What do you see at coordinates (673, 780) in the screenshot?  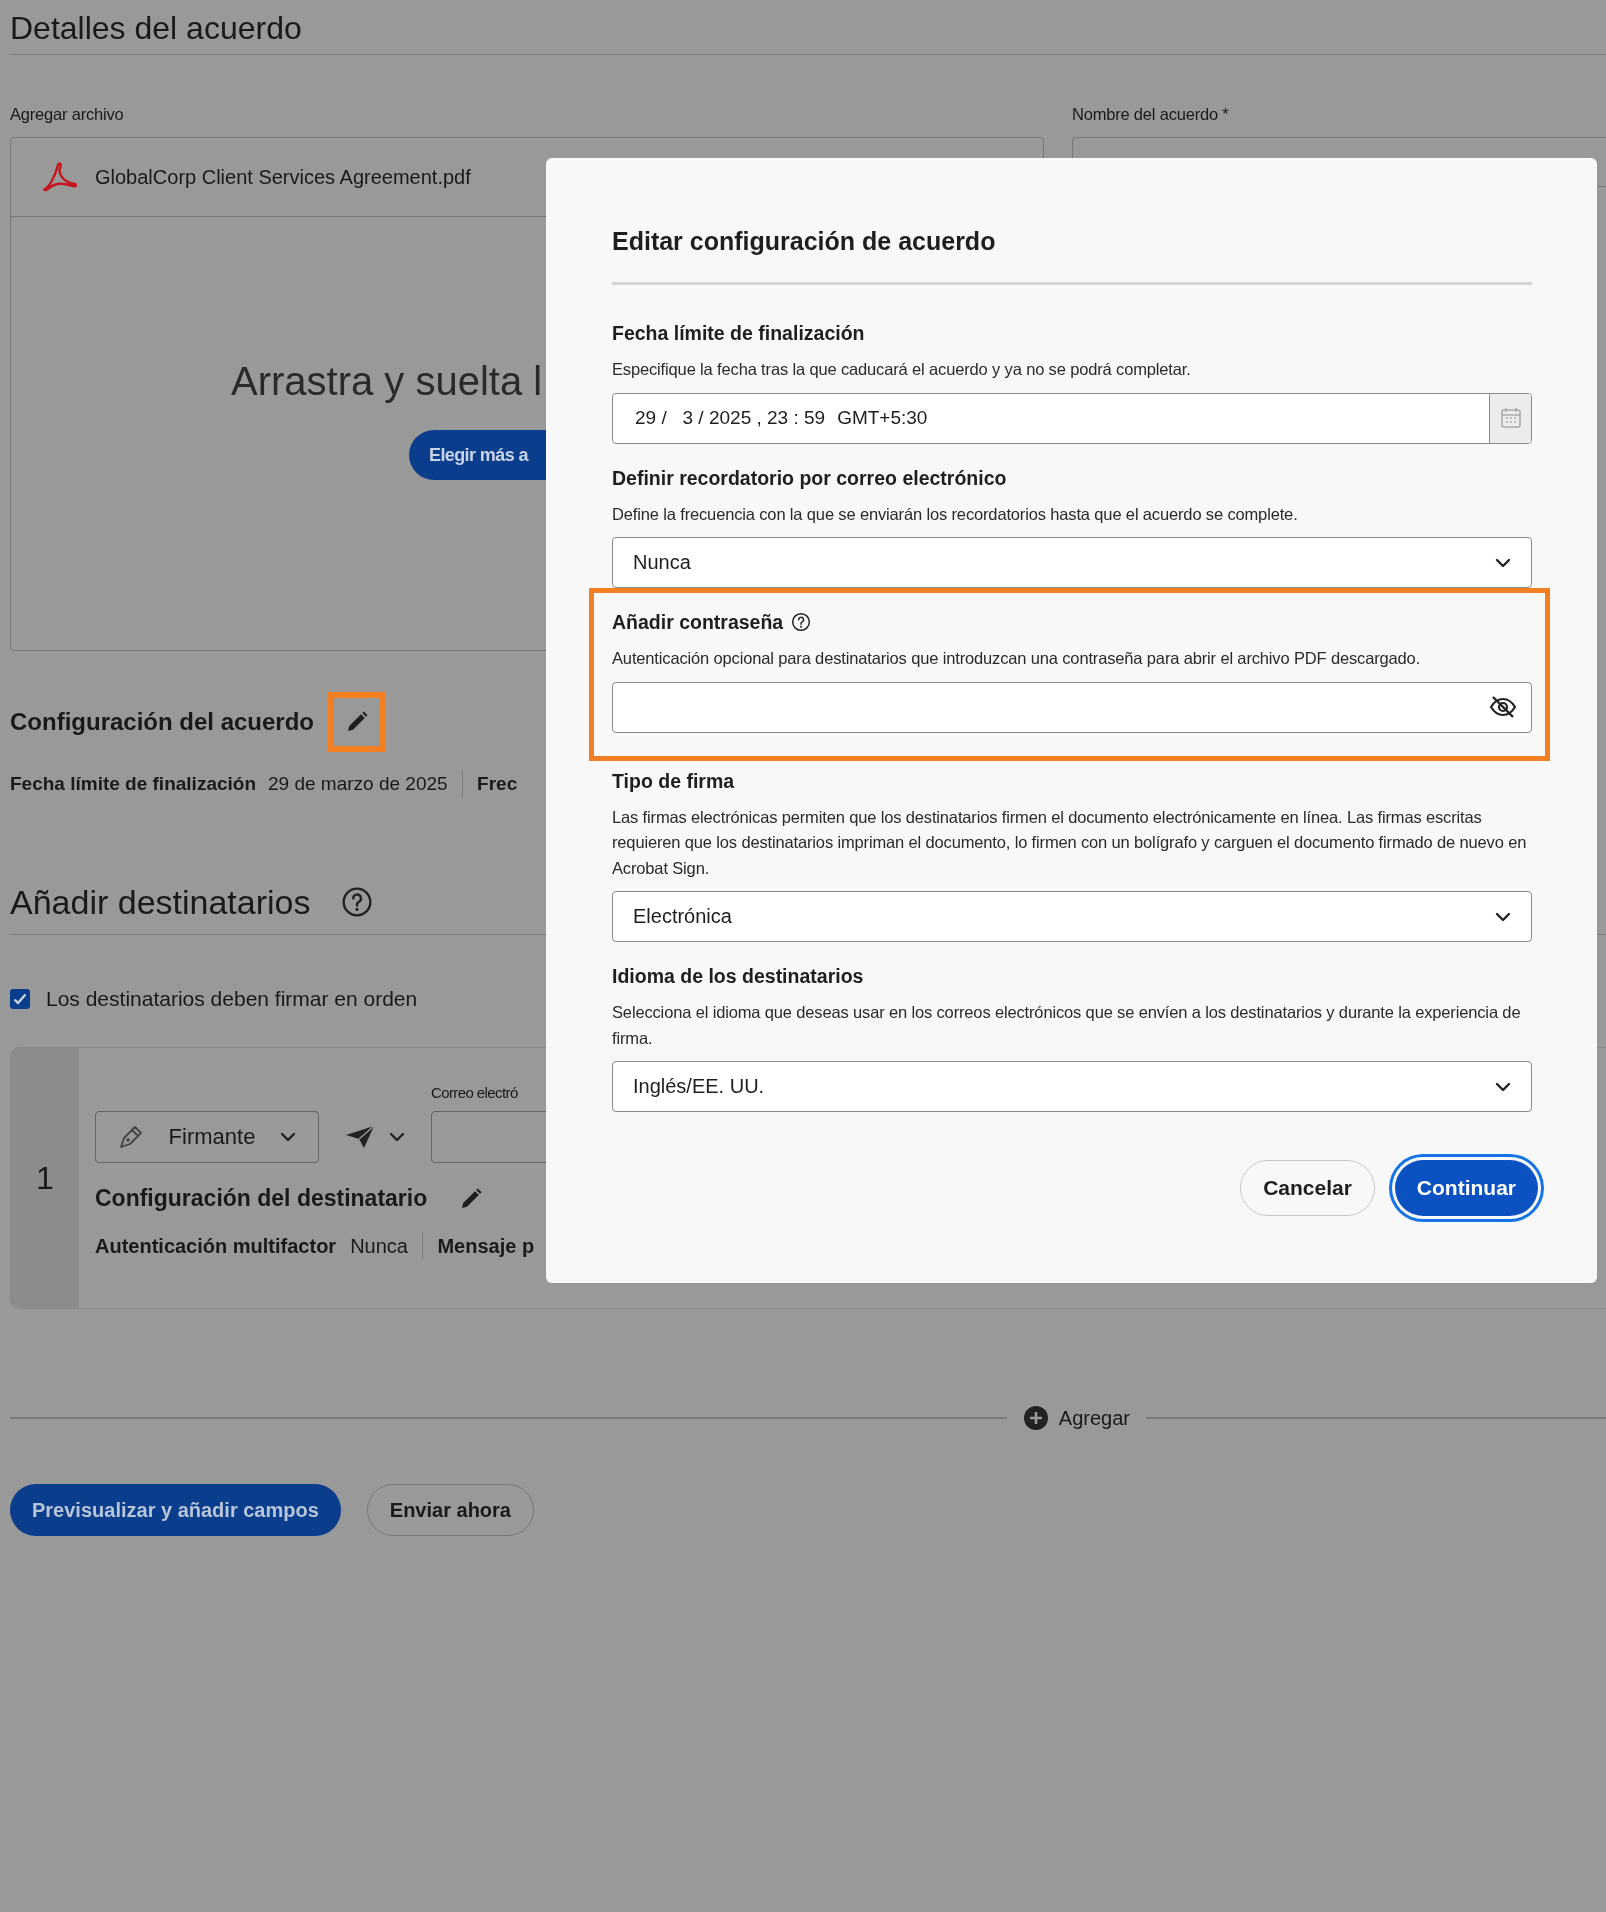 I see `field-label: Tipo de firma` at bounding box center [673, 780].